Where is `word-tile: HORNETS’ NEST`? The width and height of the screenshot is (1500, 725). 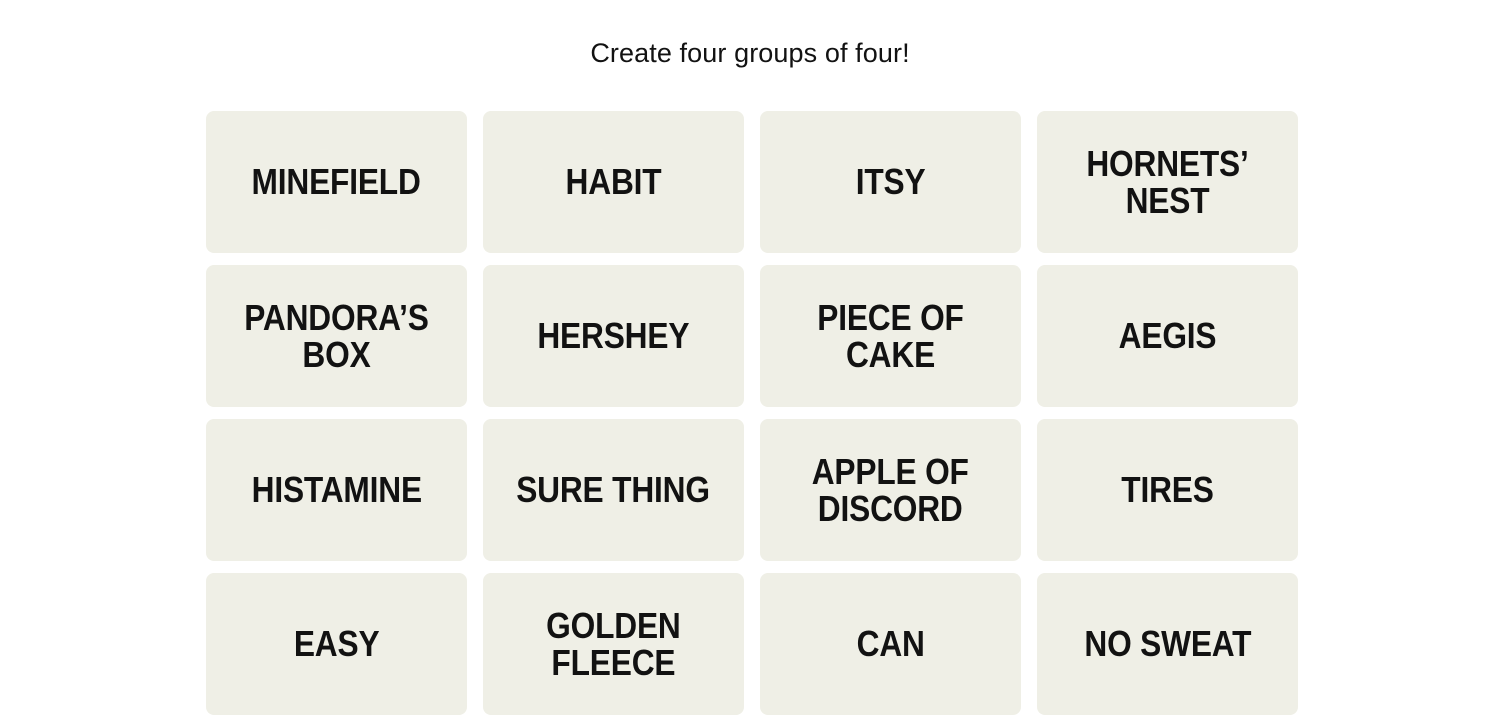 word-tile: HORNETS’ NEST is located at coordinates (1167, 182).